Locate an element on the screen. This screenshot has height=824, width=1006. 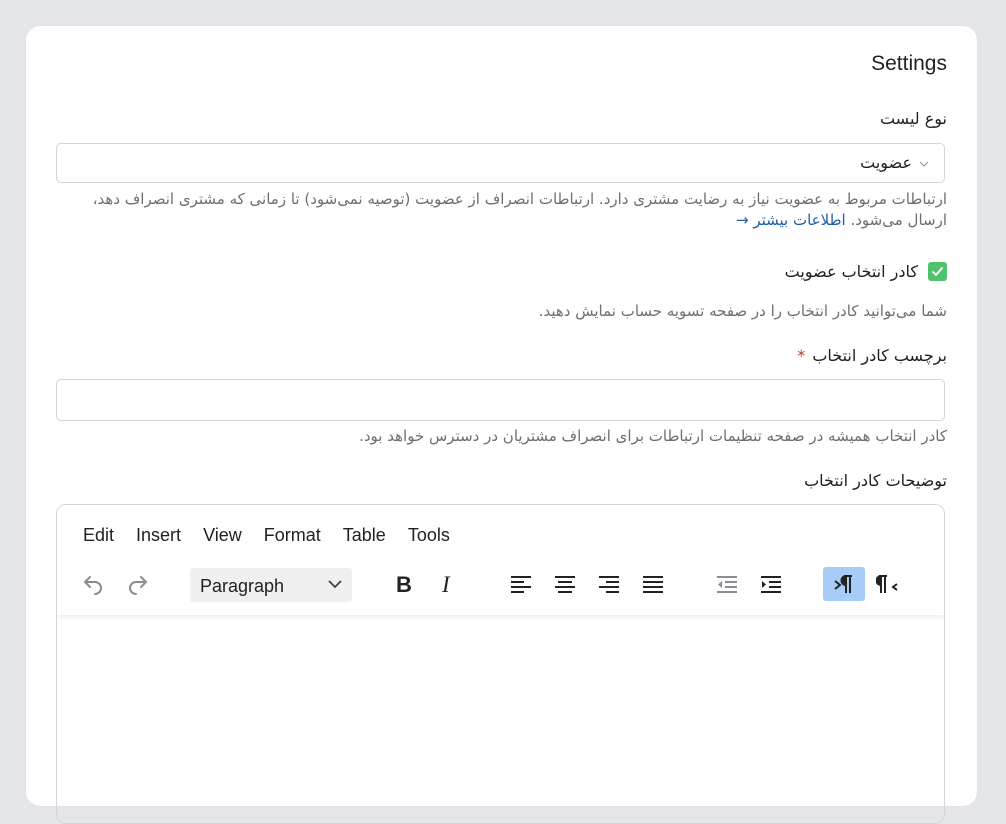
align-center-button is located at coordinates (565, 584).